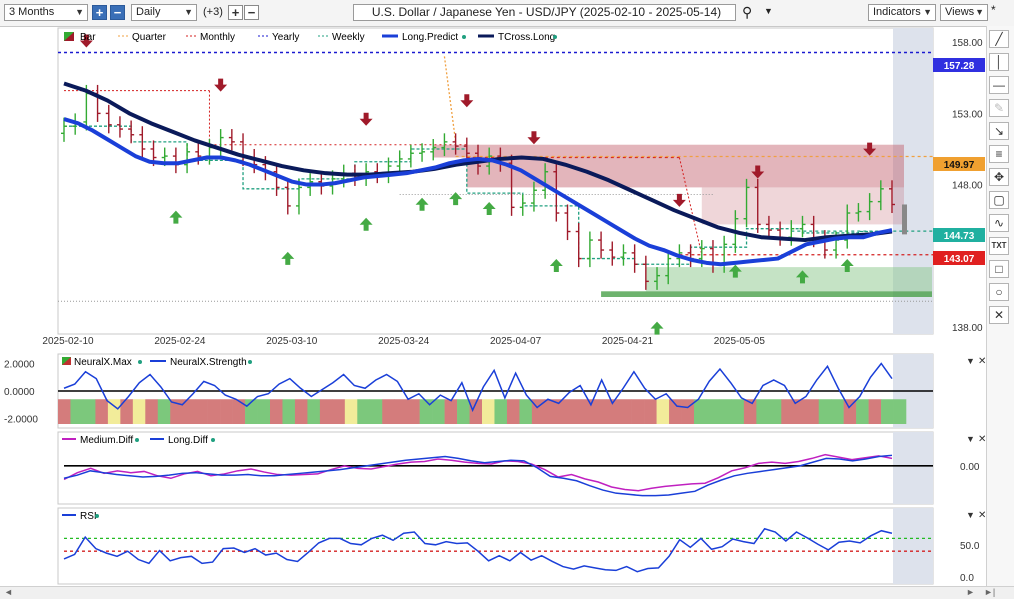 This screenshot has height=599, width=1014. What do you see at coordinates (188, 440) in the screenshot?
I see `legend-long-diff: Long.Diff` at bounding box center [188, 440].